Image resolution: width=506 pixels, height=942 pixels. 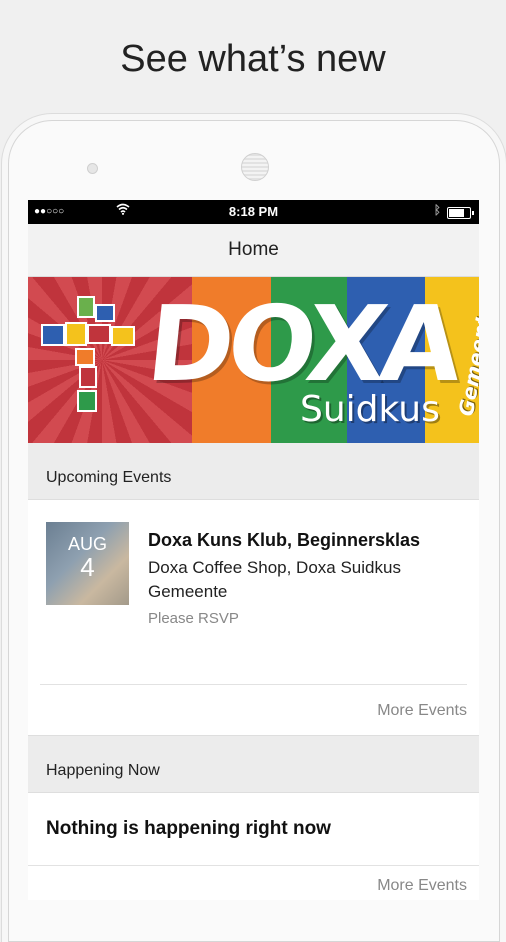 What do you see at coordinates (103, 770) in the screenshot?
I see `section-title-happening: Happening Now` at bounding box center [103, 770].